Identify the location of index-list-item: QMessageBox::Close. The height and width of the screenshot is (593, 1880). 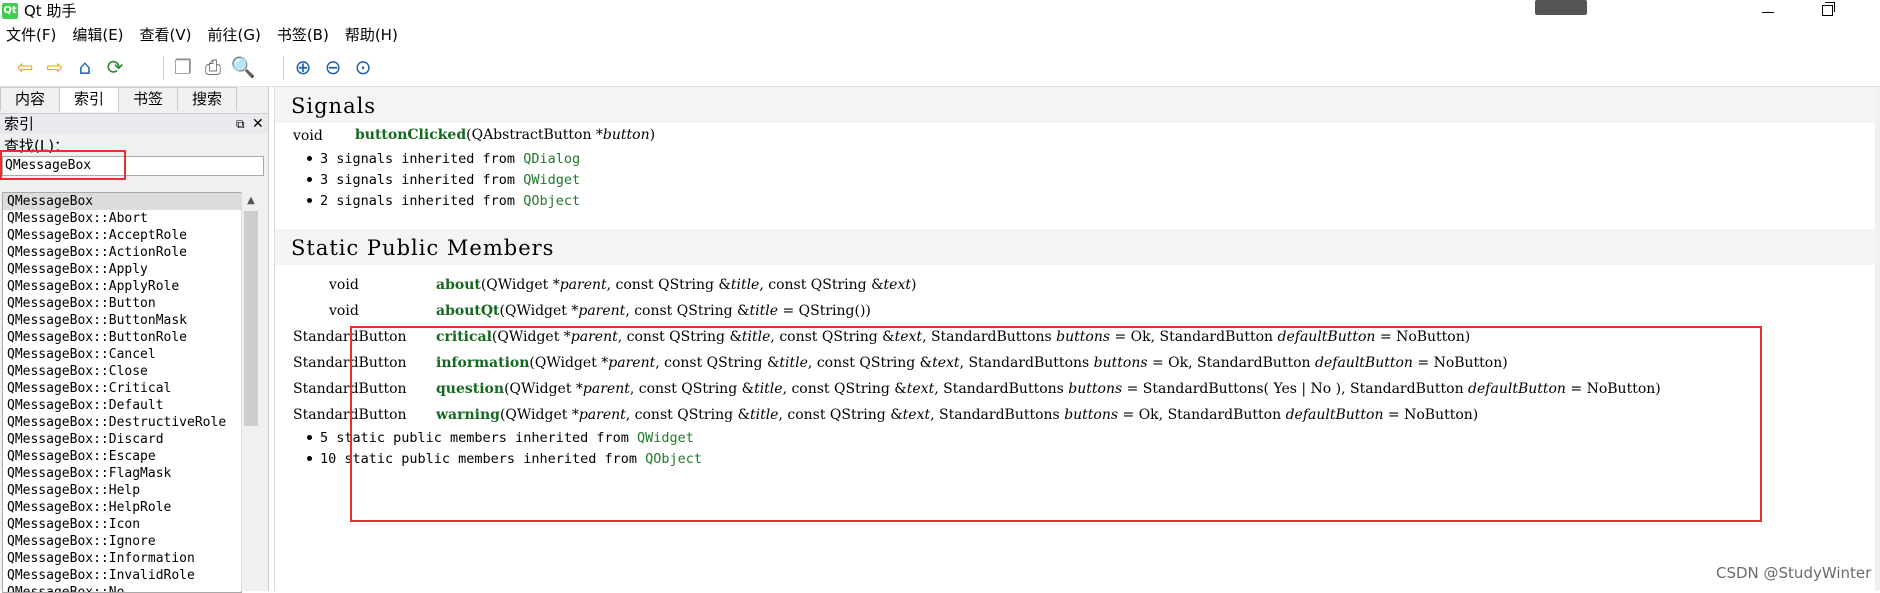
(122, 371).